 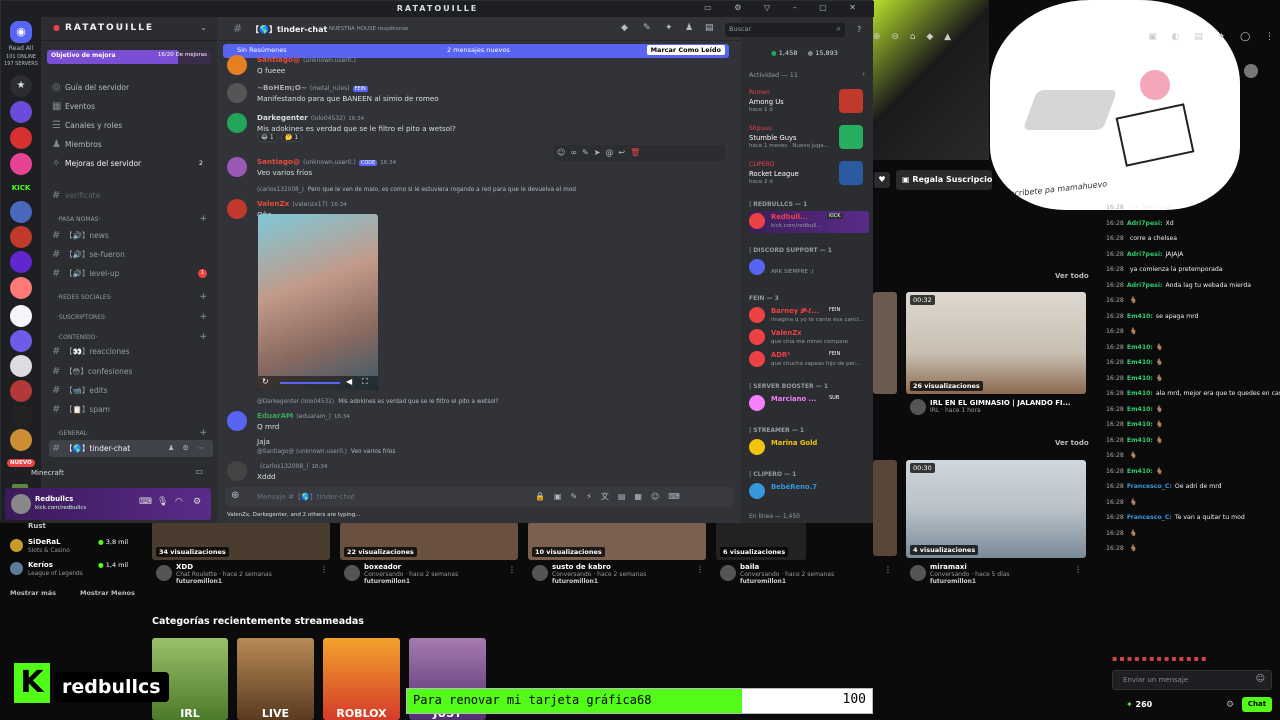 I want to click on mark-as-read-button: Marcar Como Leído, so click(x=685, y=50).